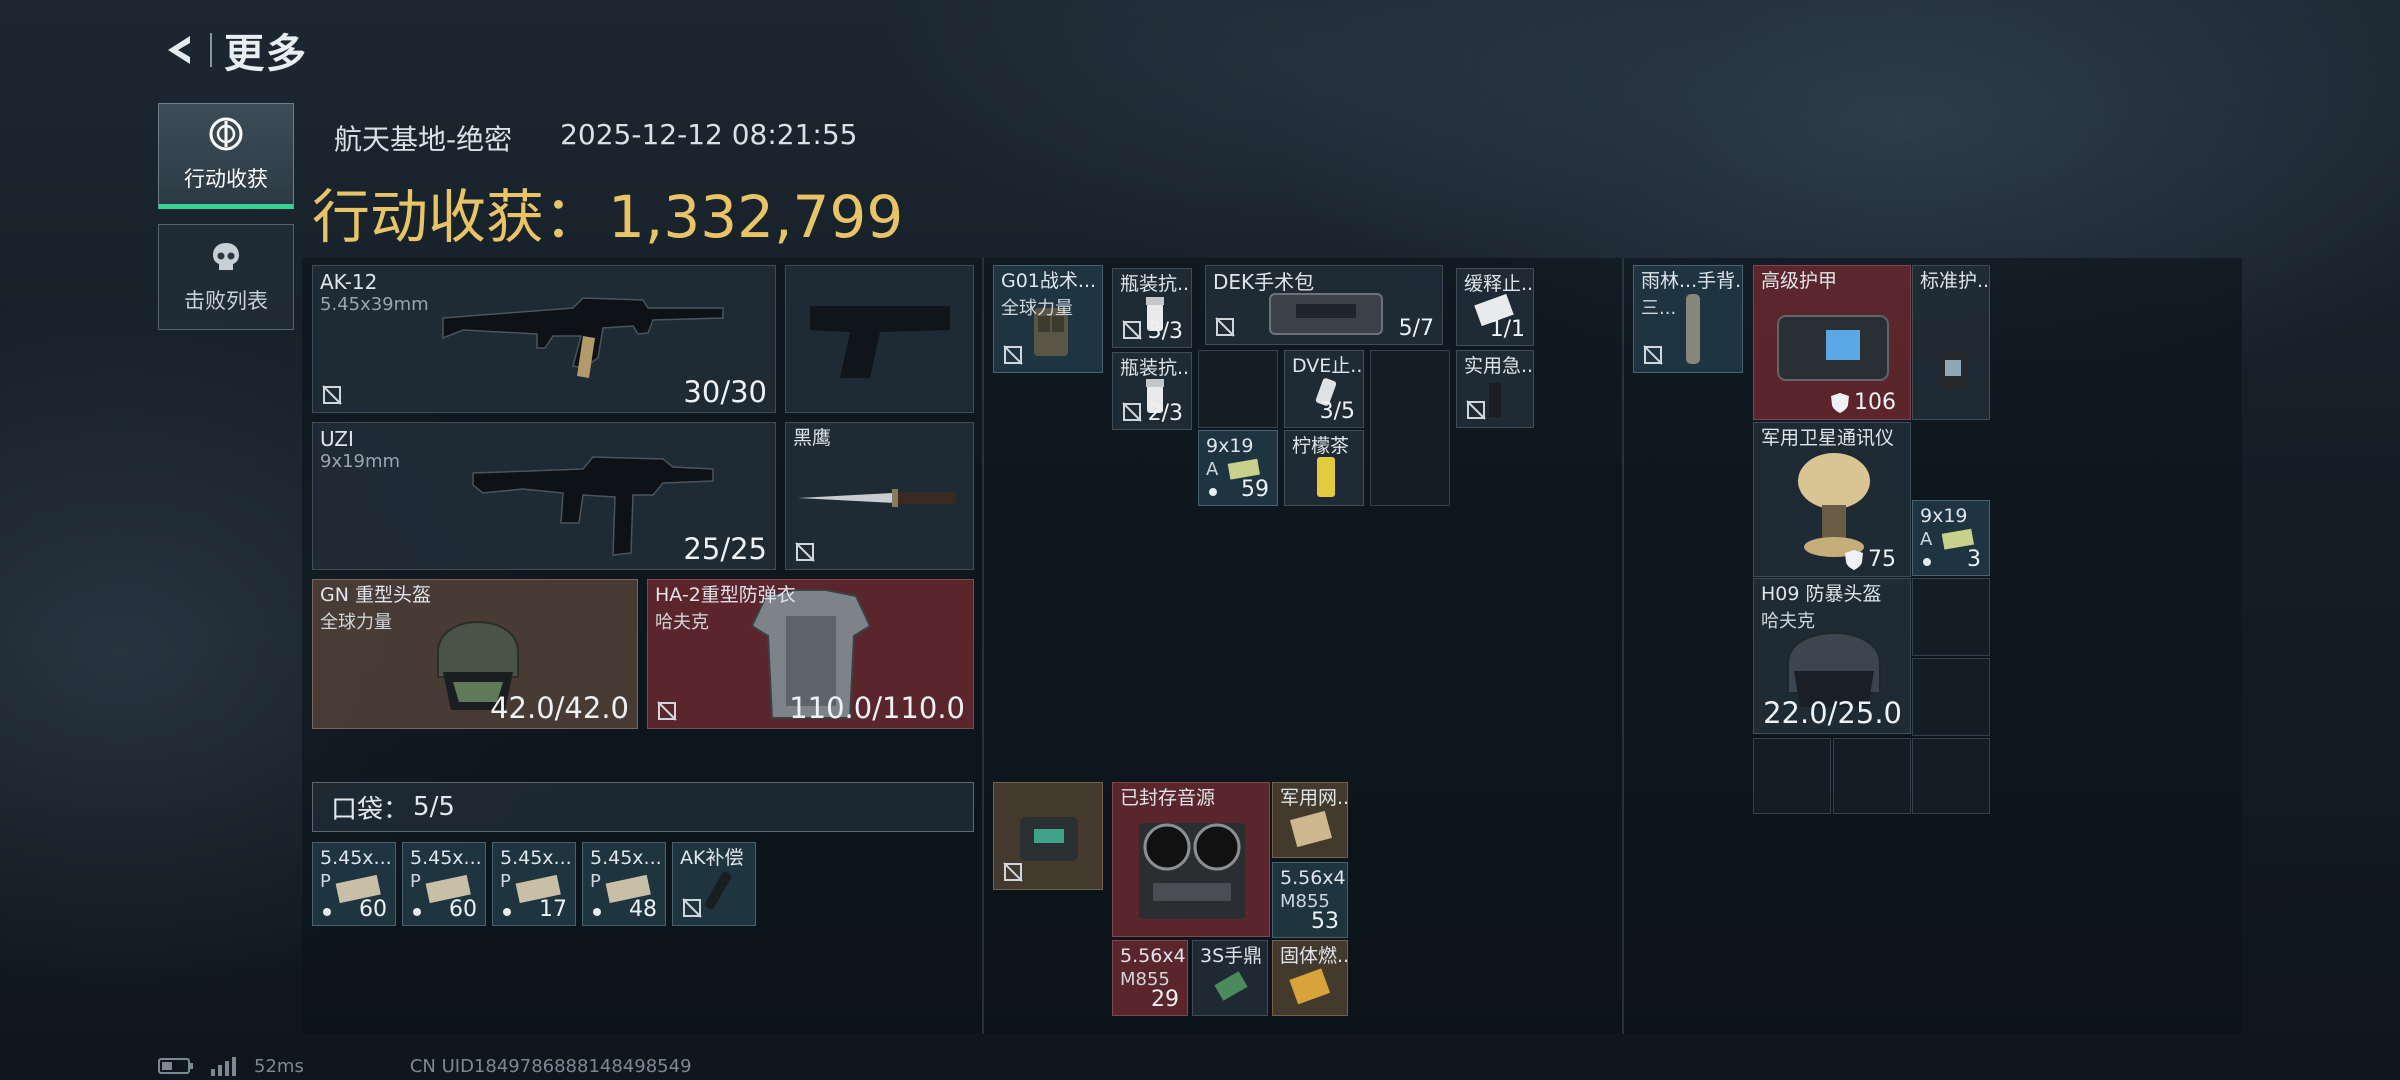 The height and width of the screenshot is (1080, 2400). What do you see at coordinates (1325, 921) in the screenshot?
I see `item-count: 53` at bounding box center [1325, 921].